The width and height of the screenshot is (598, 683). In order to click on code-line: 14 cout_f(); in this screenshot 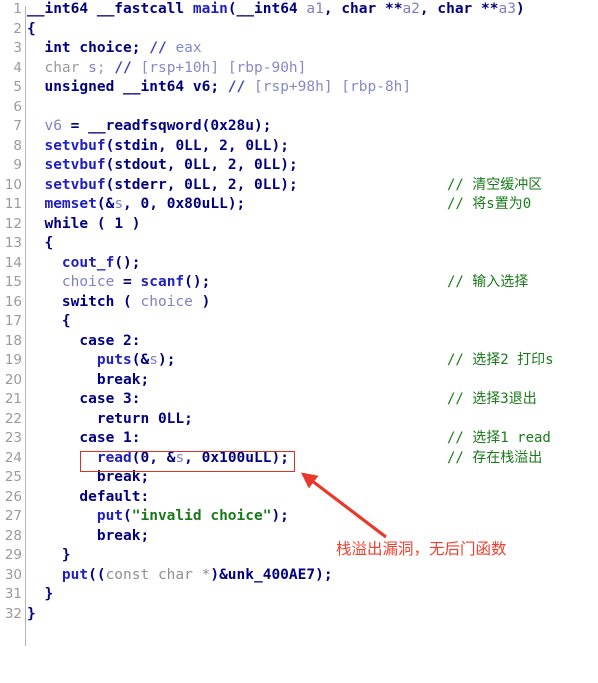, I will do `click(299, 264)`.